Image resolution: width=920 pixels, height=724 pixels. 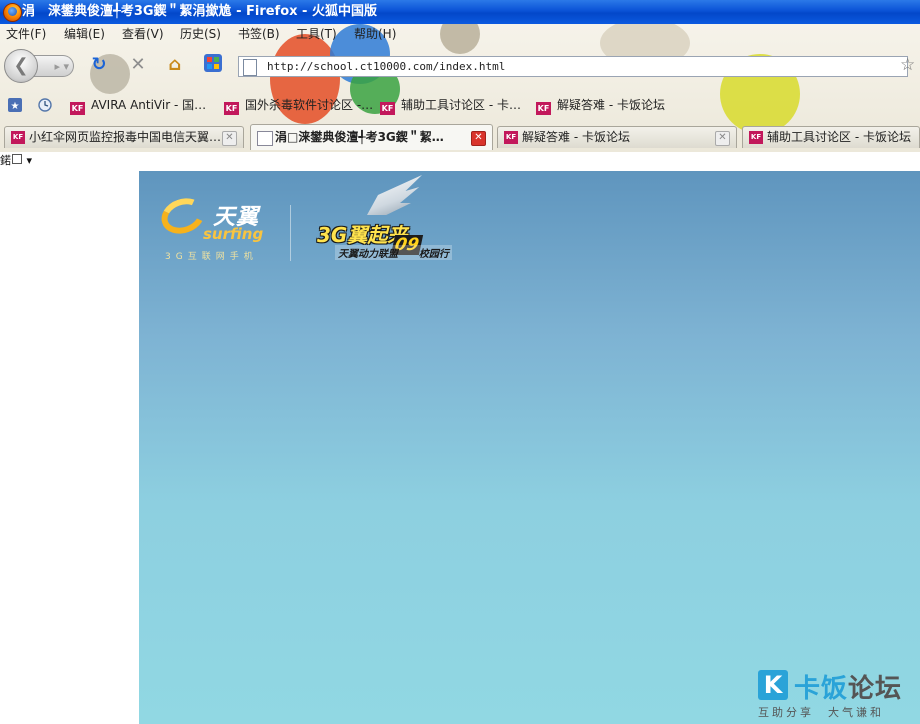 What do you see at coordinates (259, 34) in the screenshot?
I see `menu-bookmarks: 书签(B)` at bounding box center [259, 34].